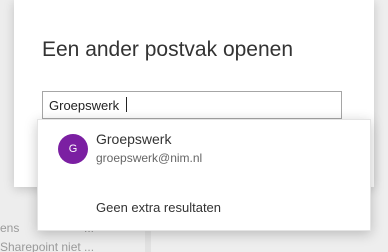 Image resolution: width=388 pixels, height=252 pixels. What do you see at coordinates (134, 139) in the screenshot?
I see `suggestion-name: Groepswerk` at bounding box center [134, 139].